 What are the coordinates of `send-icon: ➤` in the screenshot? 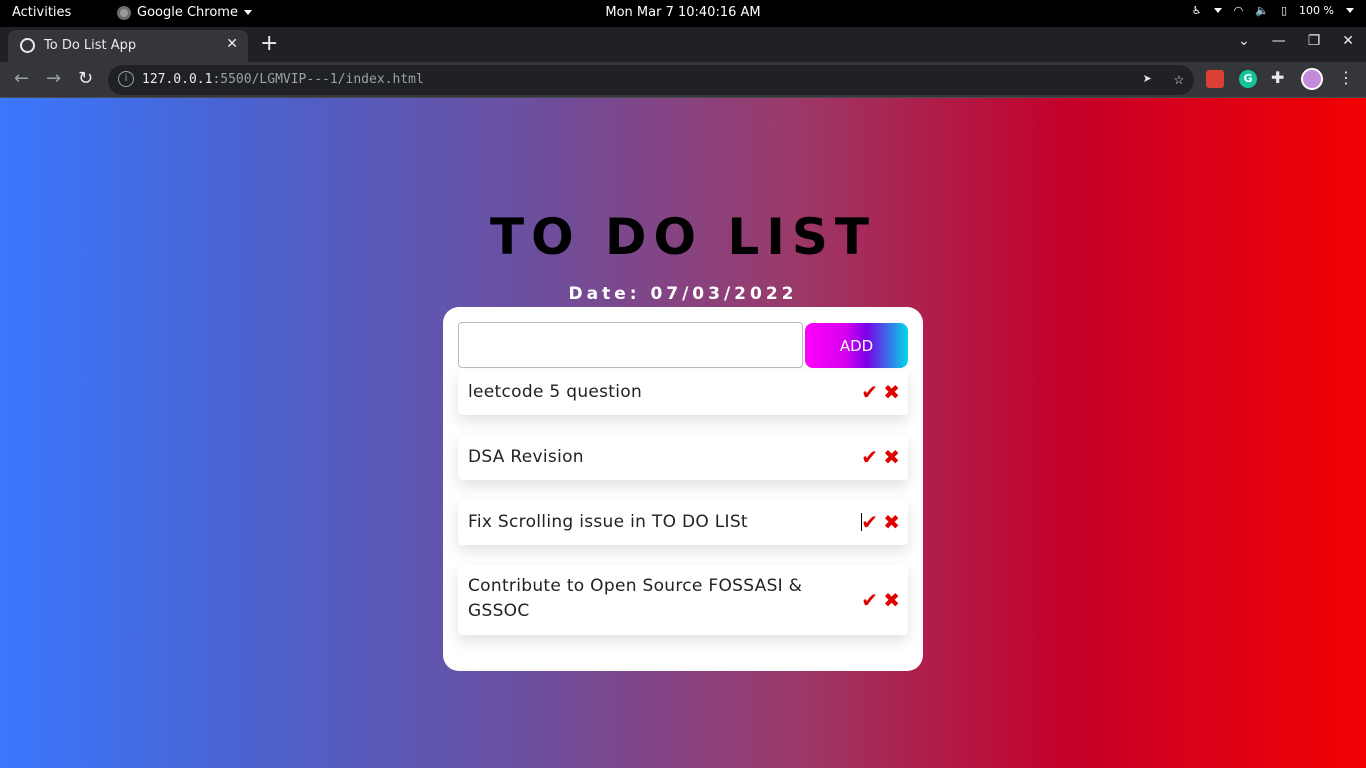 It's located at (1147, 79).